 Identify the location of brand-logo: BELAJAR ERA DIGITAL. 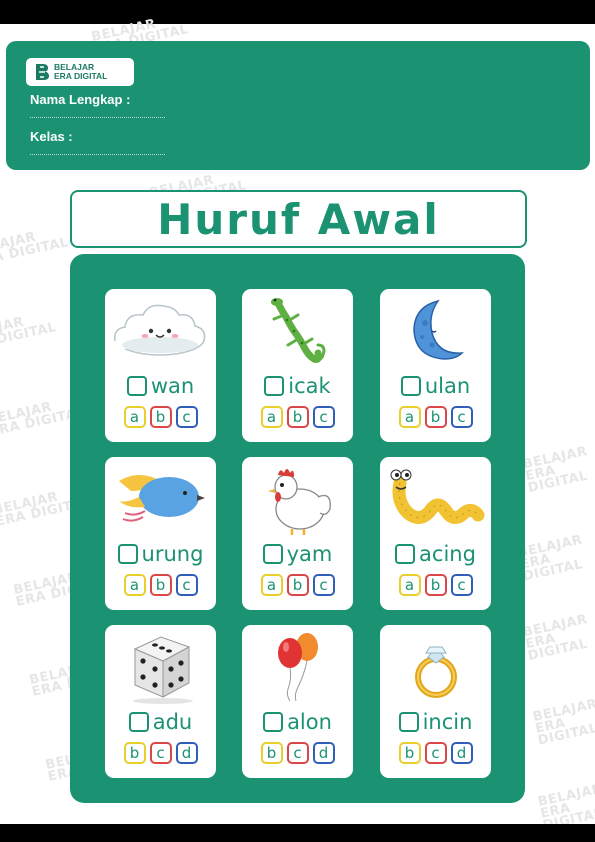
(80, 72).